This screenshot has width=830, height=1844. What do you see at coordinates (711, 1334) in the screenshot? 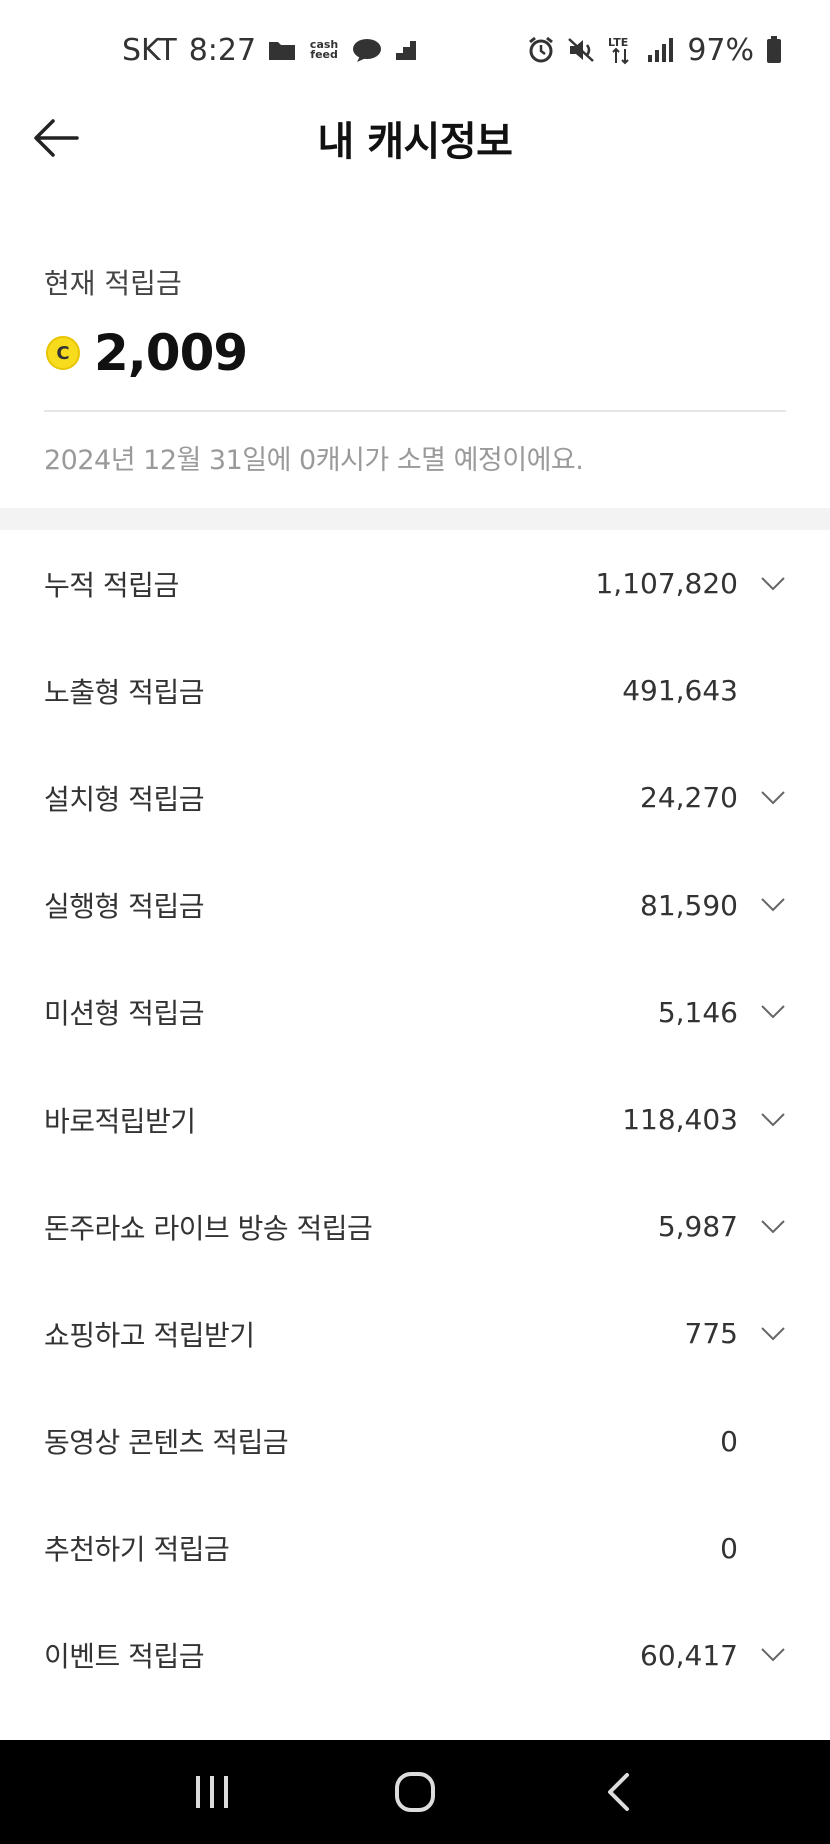
I see `item-value: 775` at bounding box center [711, 1334].